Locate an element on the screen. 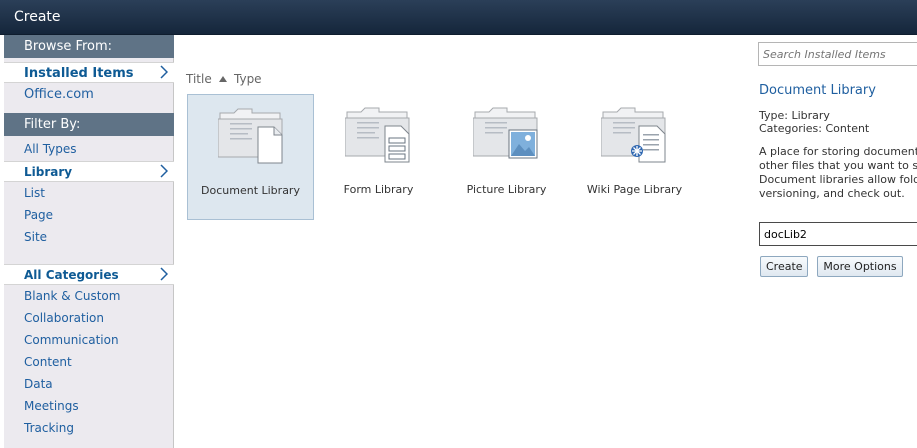 This screenshot has height=448, width=917. sort-by-title: Title is located at coordinates (206, 79).